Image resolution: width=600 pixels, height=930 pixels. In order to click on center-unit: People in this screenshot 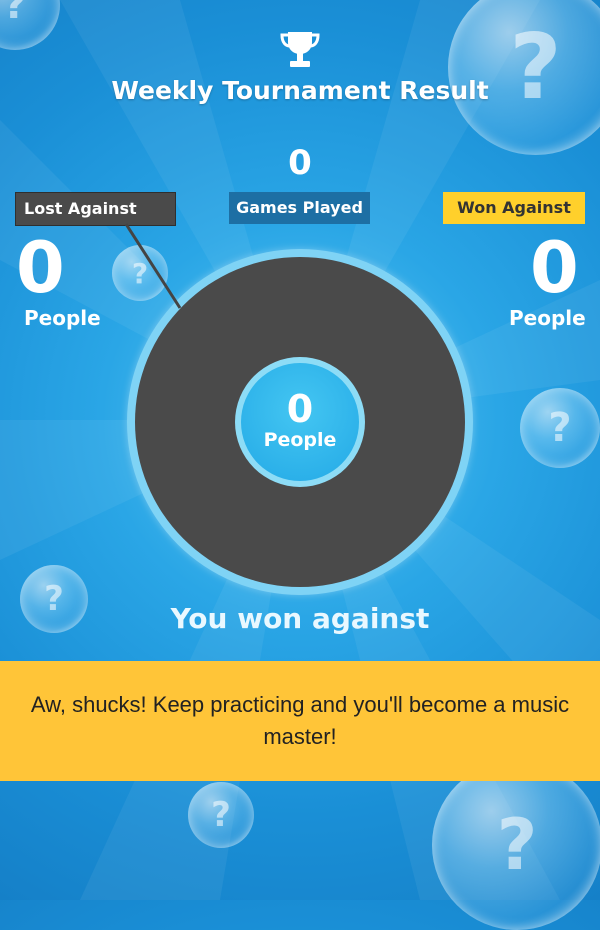, I will do `click(300, 440)`.